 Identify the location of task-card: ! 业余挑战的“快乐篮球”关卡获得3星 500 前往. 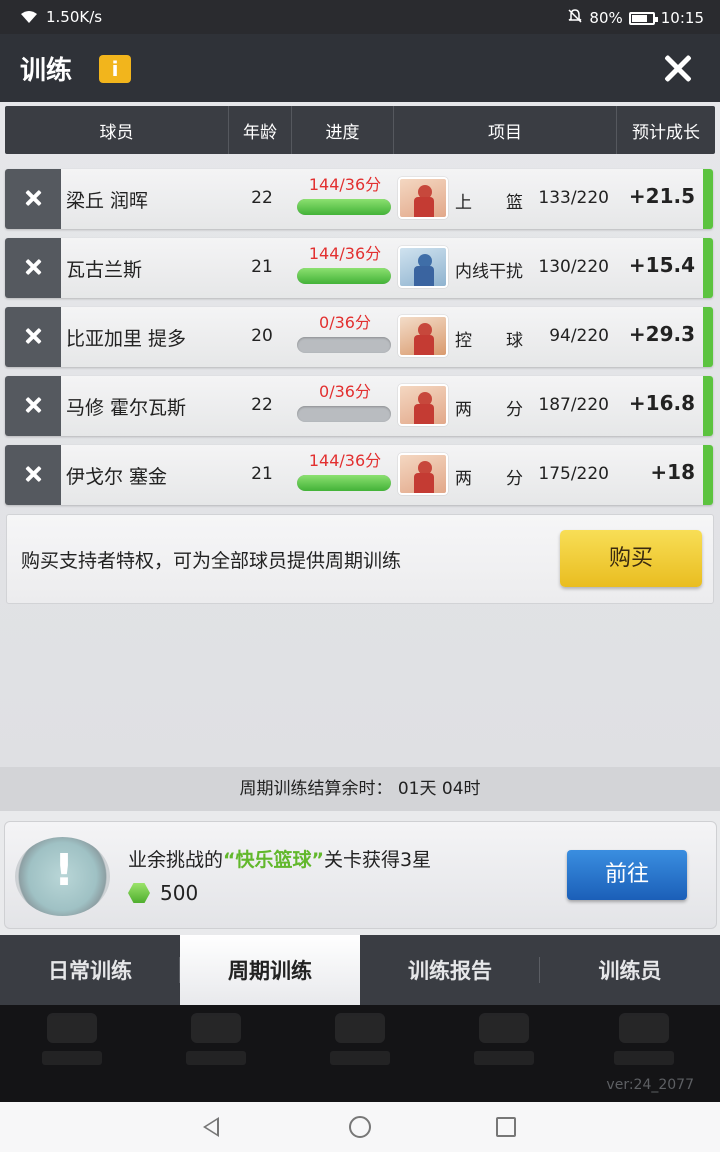
(360, 875).